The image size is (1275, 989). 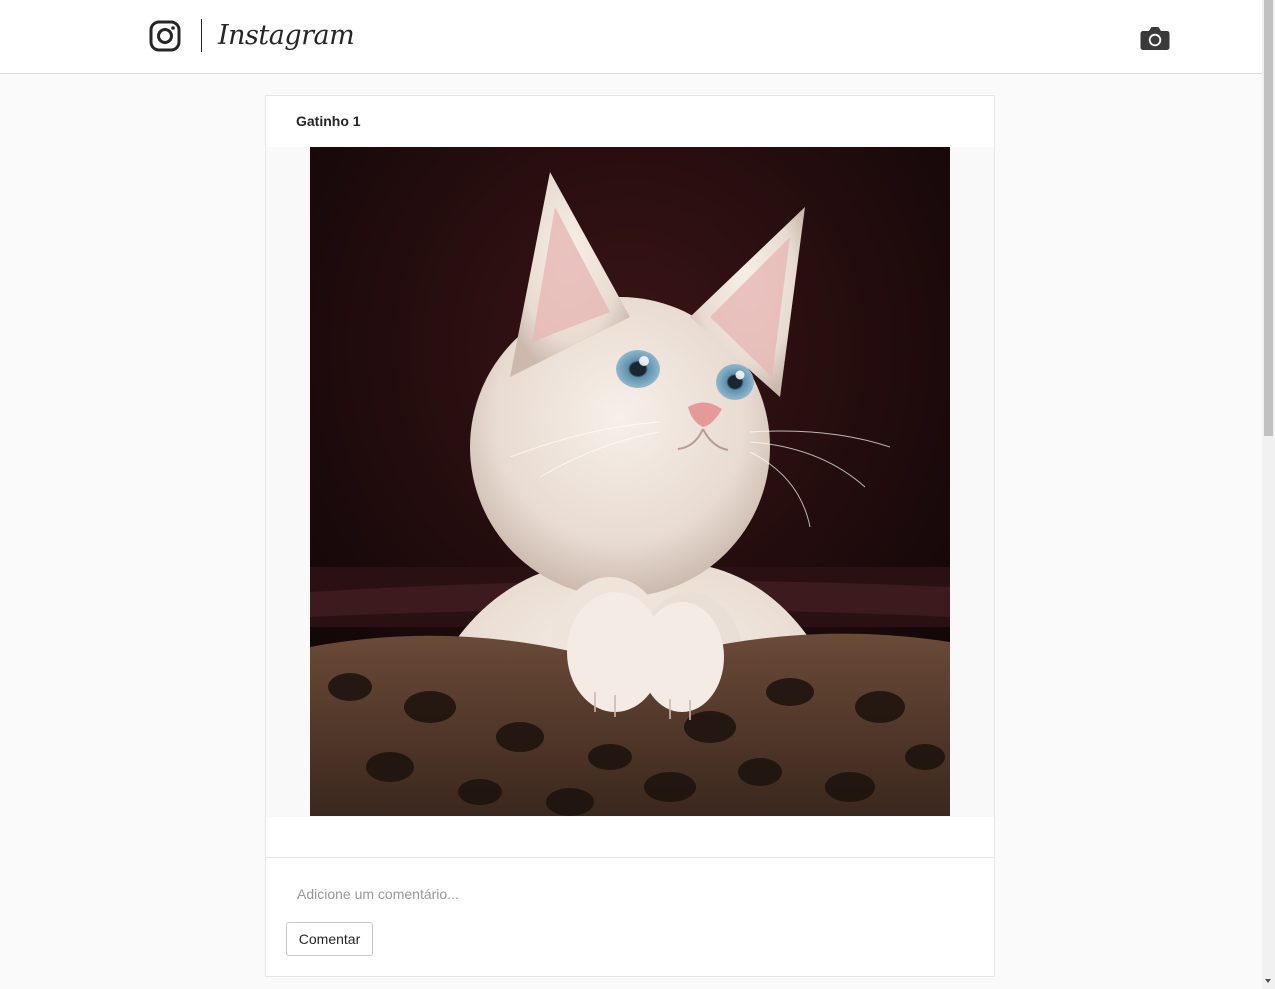 What do you see at coordinates (1155, 38) in the screenshot?
I see `camera-icon` at bounding box center [1155, 38].